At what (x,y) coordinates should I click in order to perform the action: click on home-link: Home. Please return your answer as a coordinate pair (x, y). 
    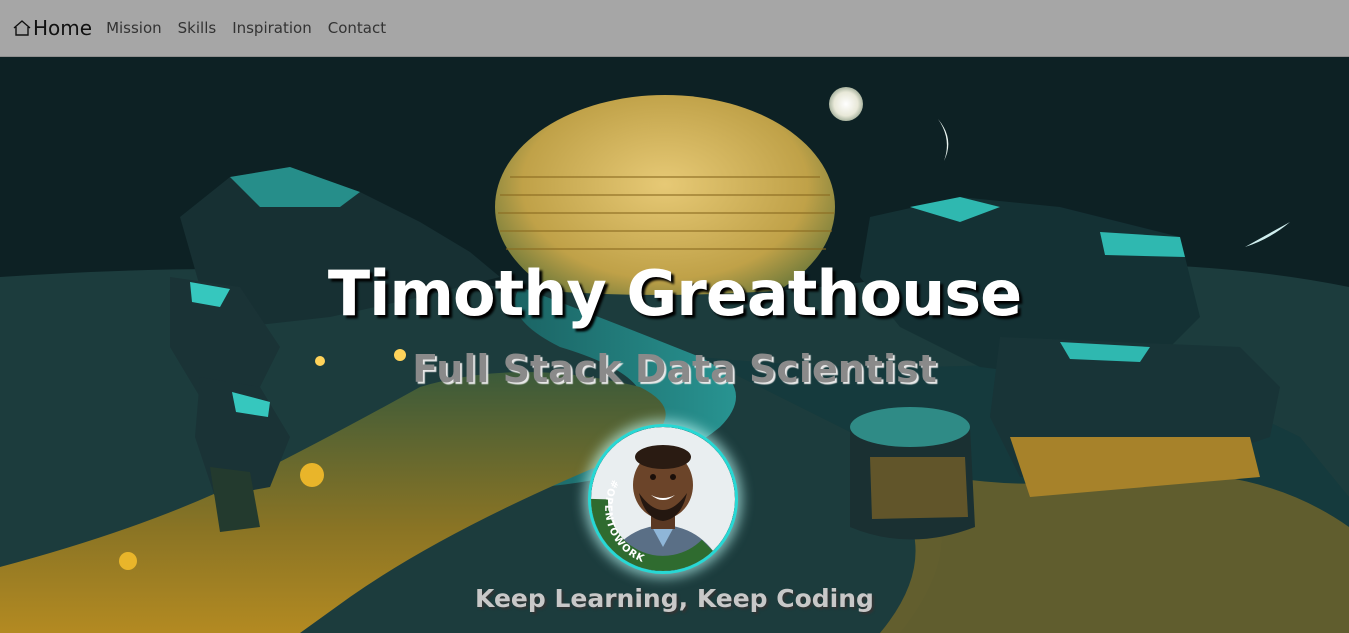
    Looking at the image, I should click on (52, 28).